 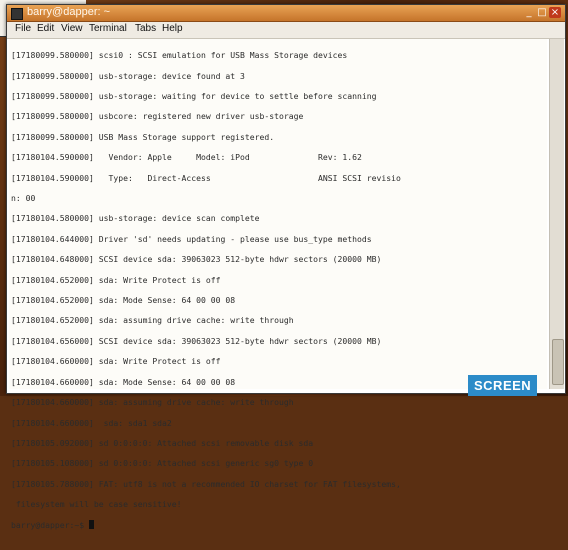 I want to click on minimize-button: _, so click(x=529, y=12).